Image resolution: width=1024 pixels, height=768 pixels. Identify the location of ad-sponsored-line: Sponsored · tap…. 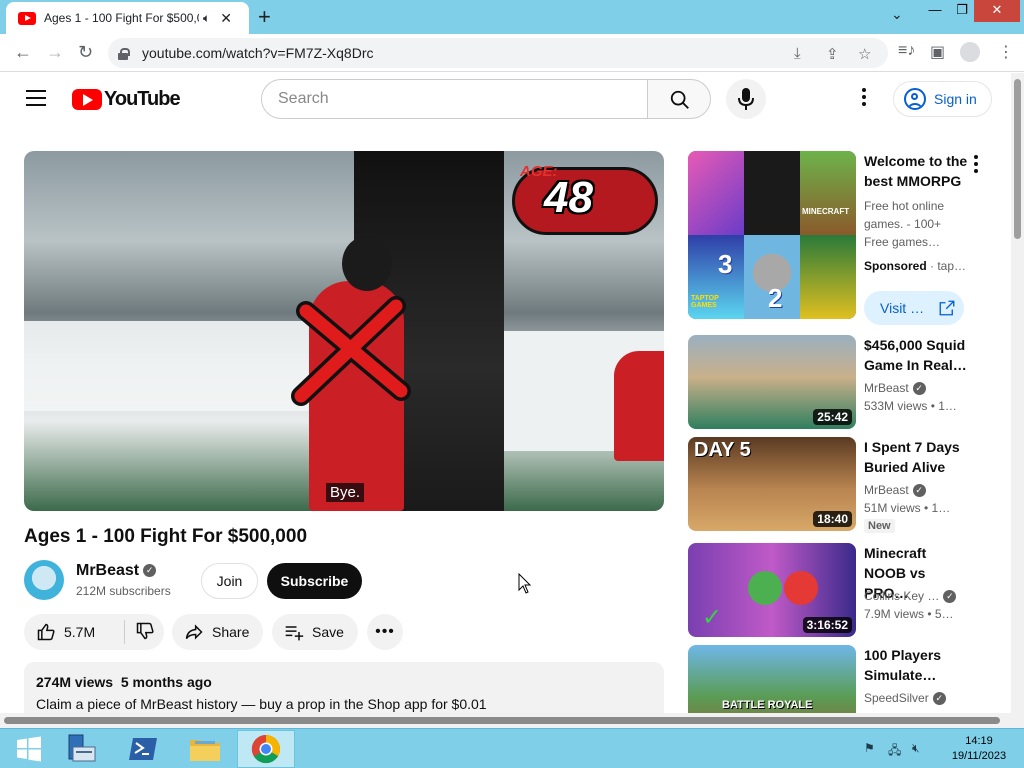
(915, 266).